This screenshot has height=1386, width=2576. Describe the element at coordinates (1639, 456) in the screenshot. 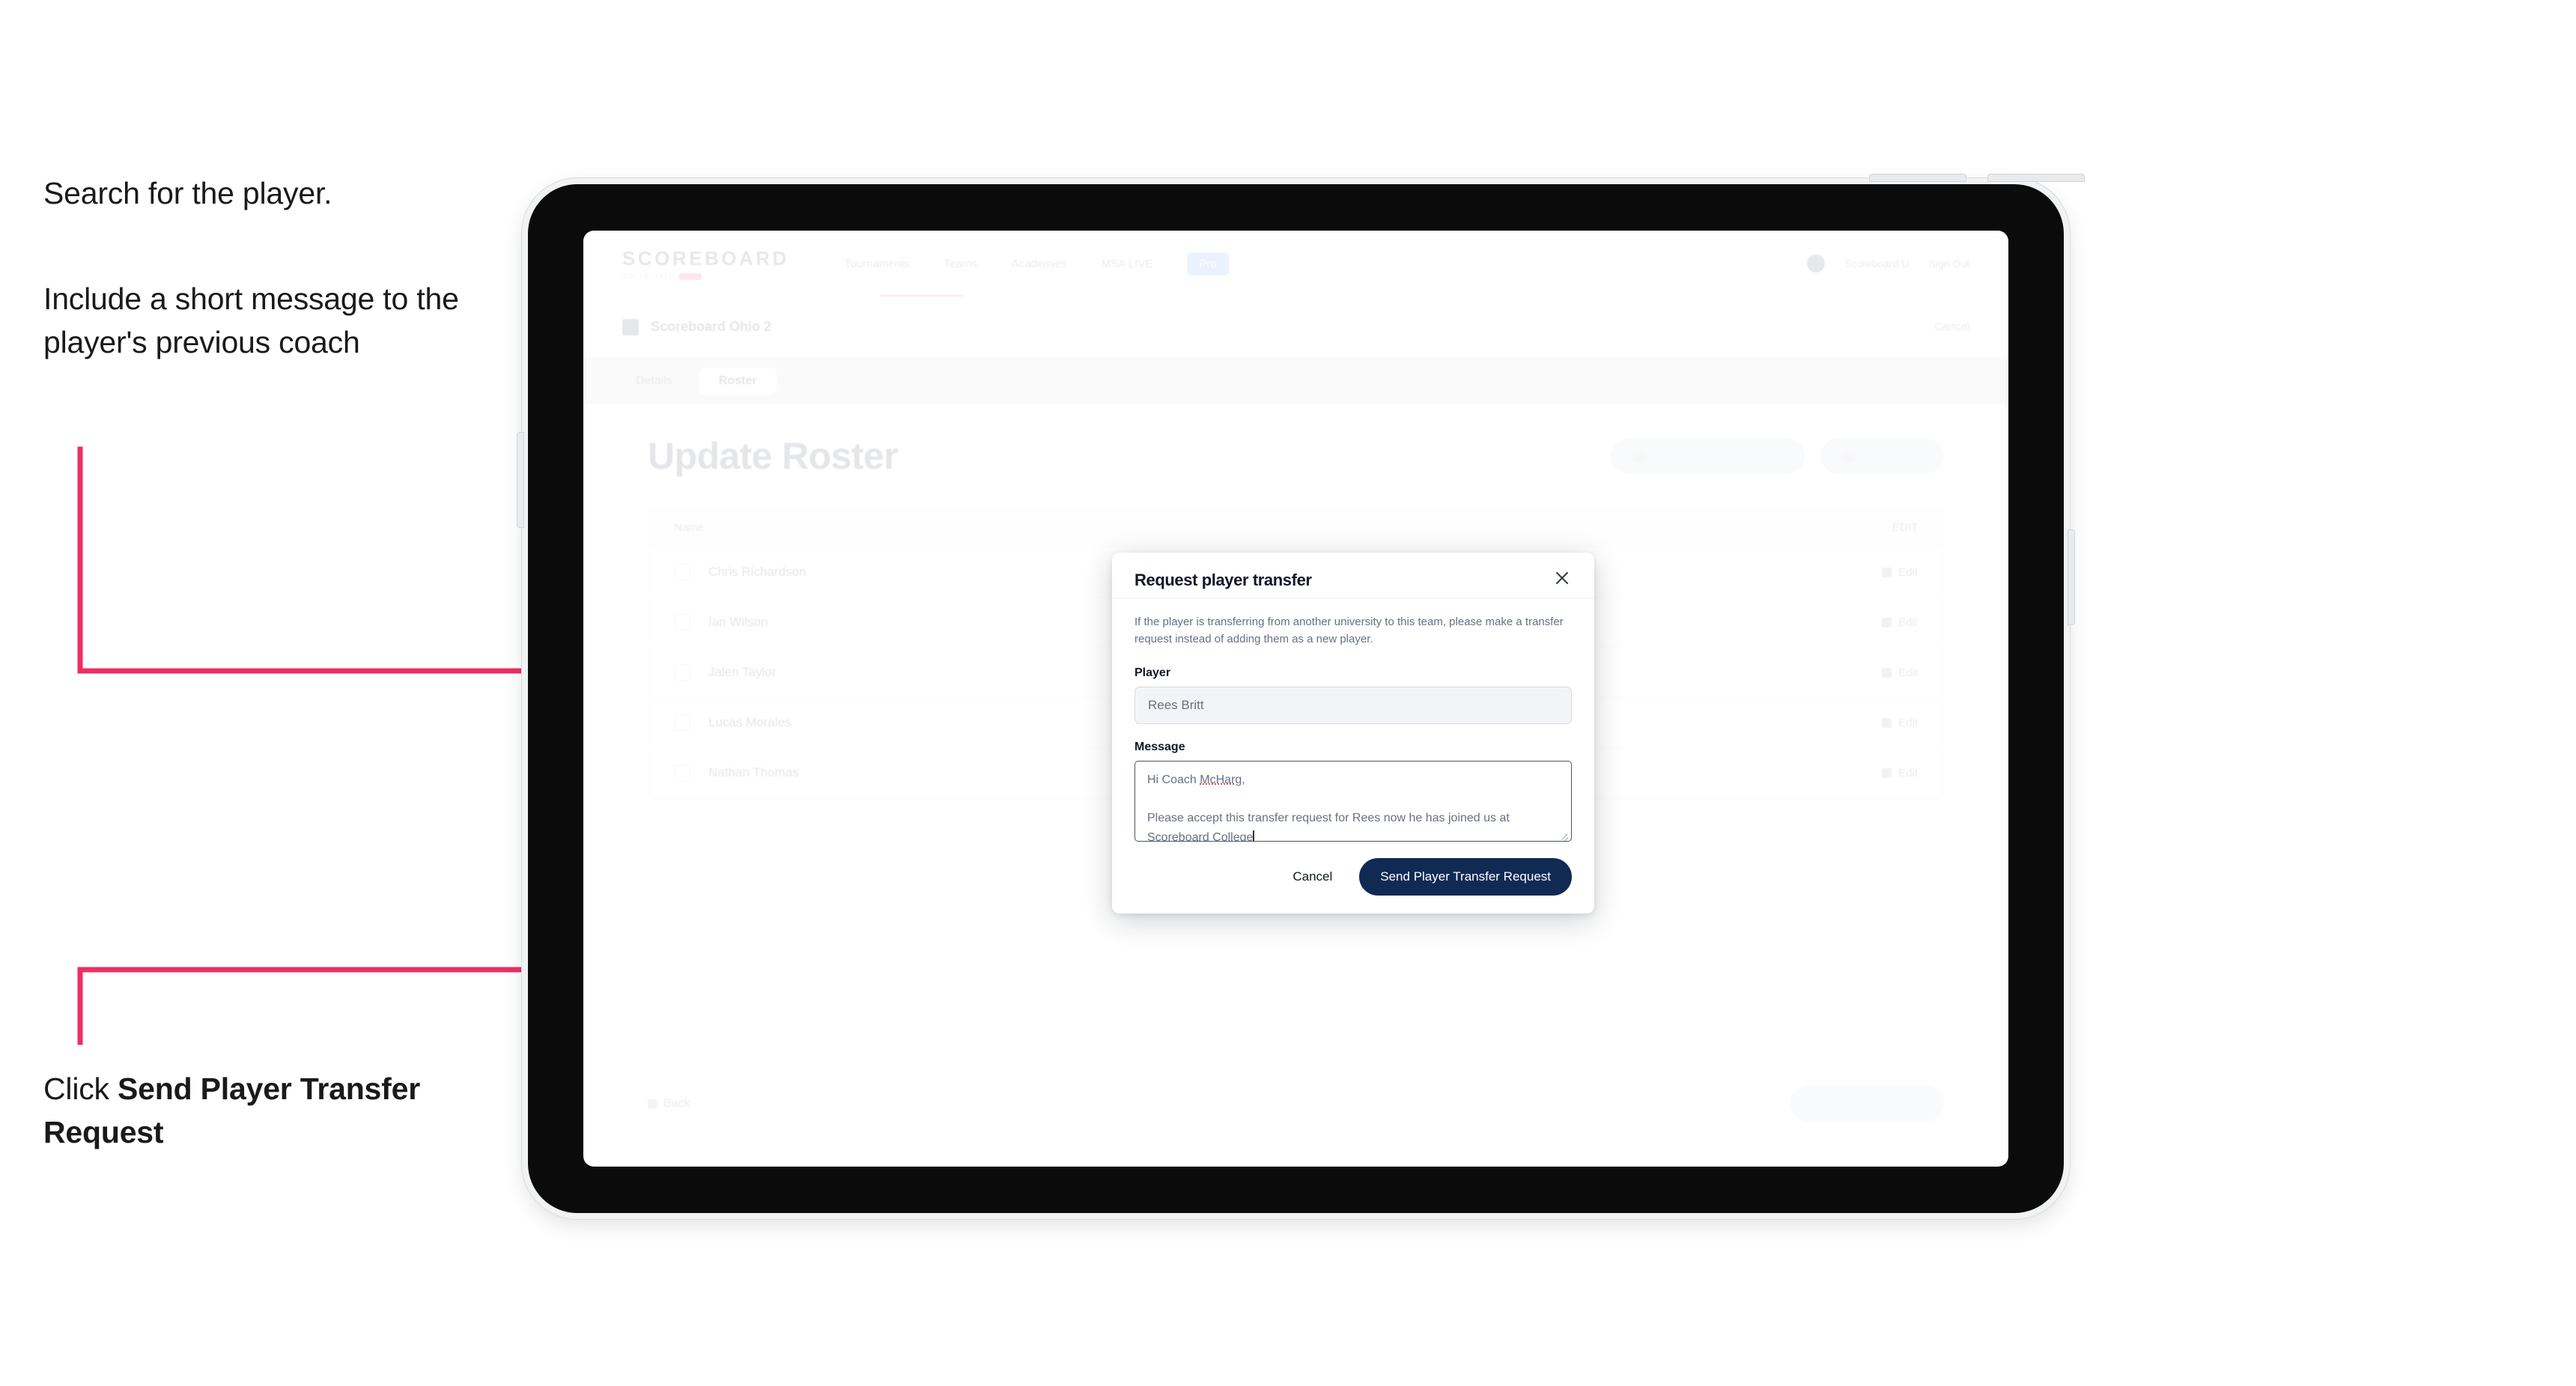

I see `transfer-icon` at that location.